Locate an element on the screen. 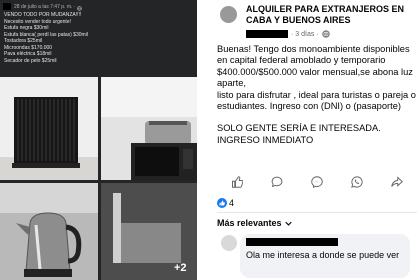 The image size is (420, 280). photo-kettle is located at coordinates (49, 231).